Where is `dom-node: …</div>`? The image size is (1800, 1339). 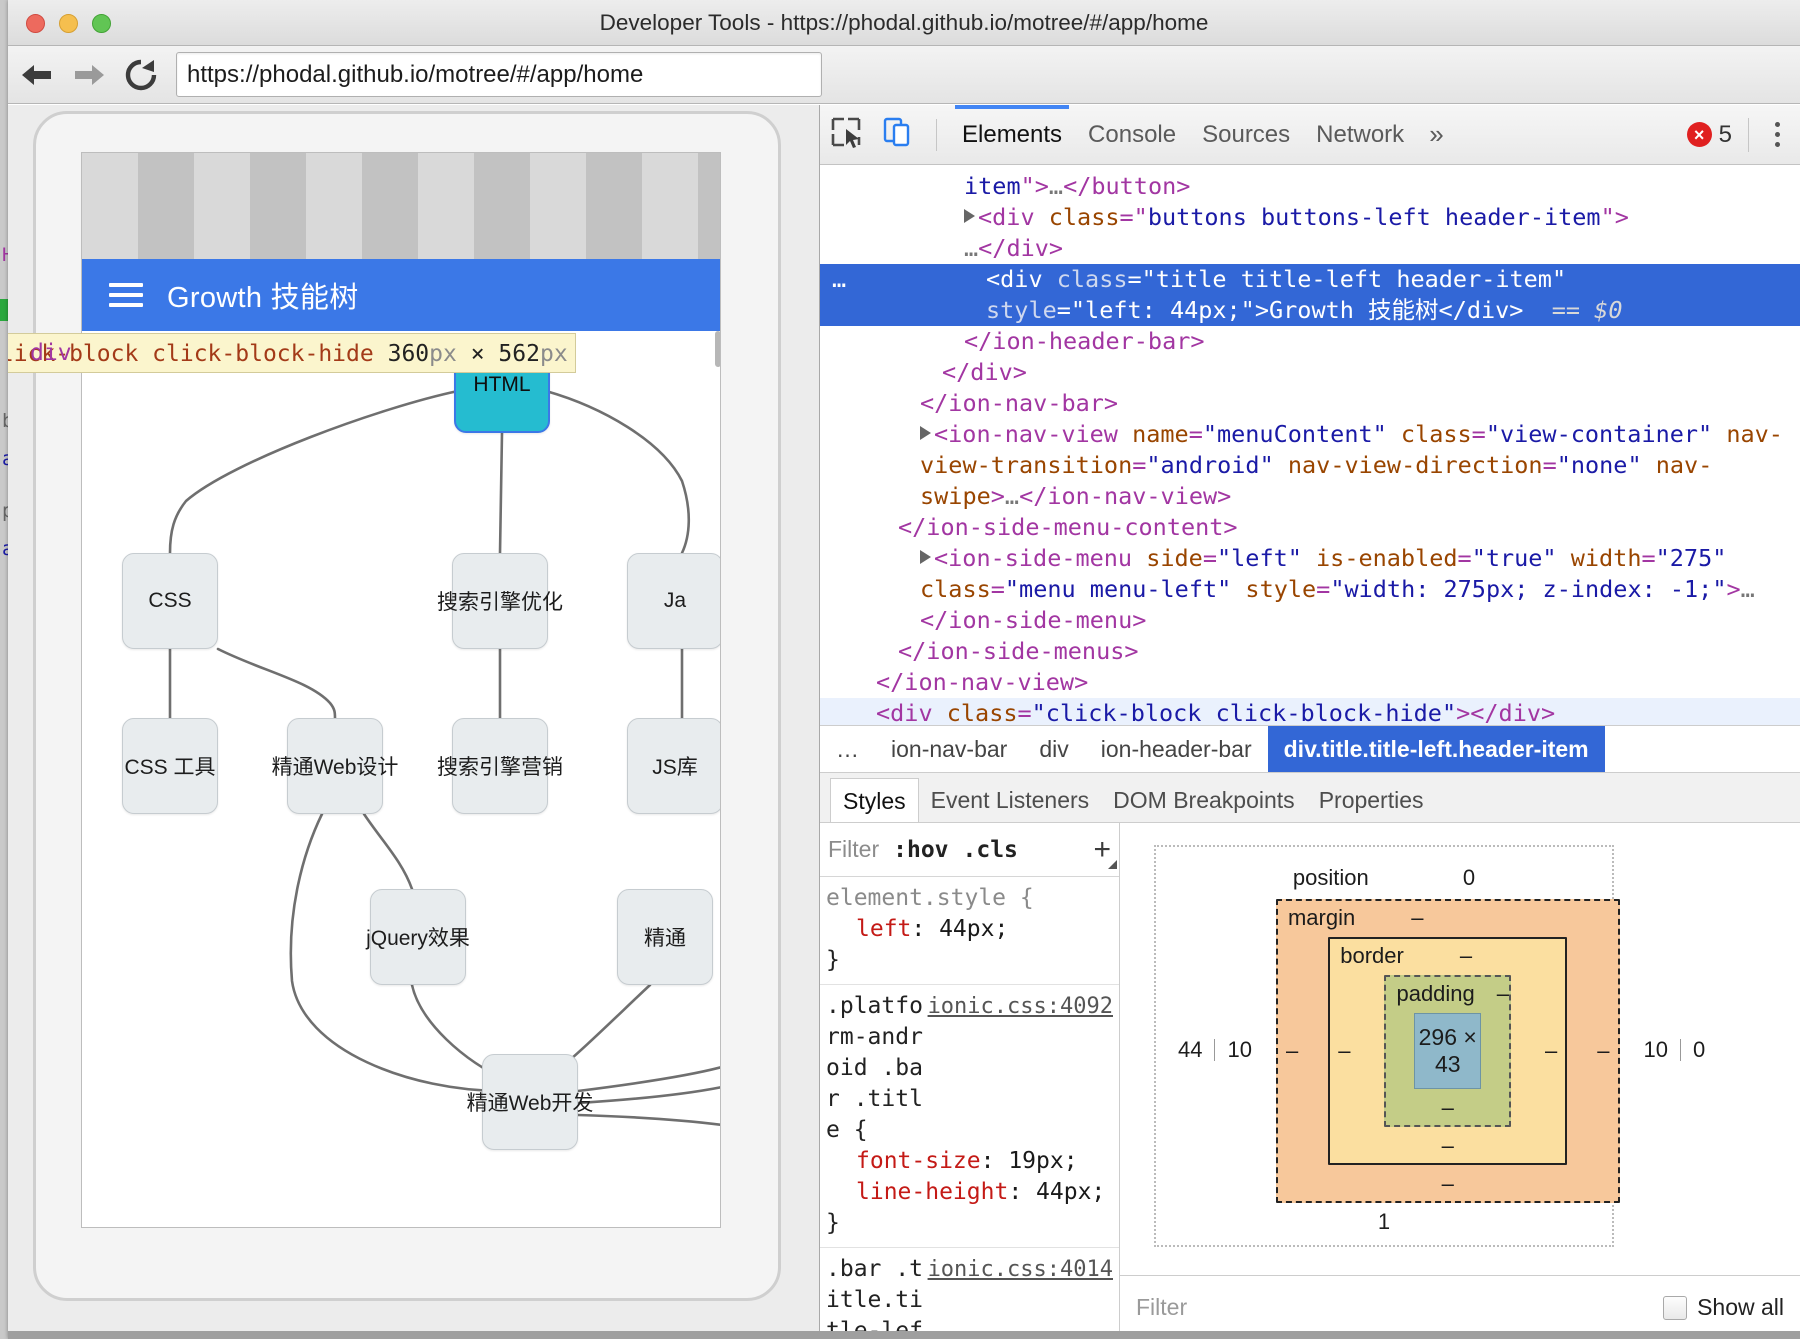
dom-node: …</div> is located at coordinates (1310, 248).